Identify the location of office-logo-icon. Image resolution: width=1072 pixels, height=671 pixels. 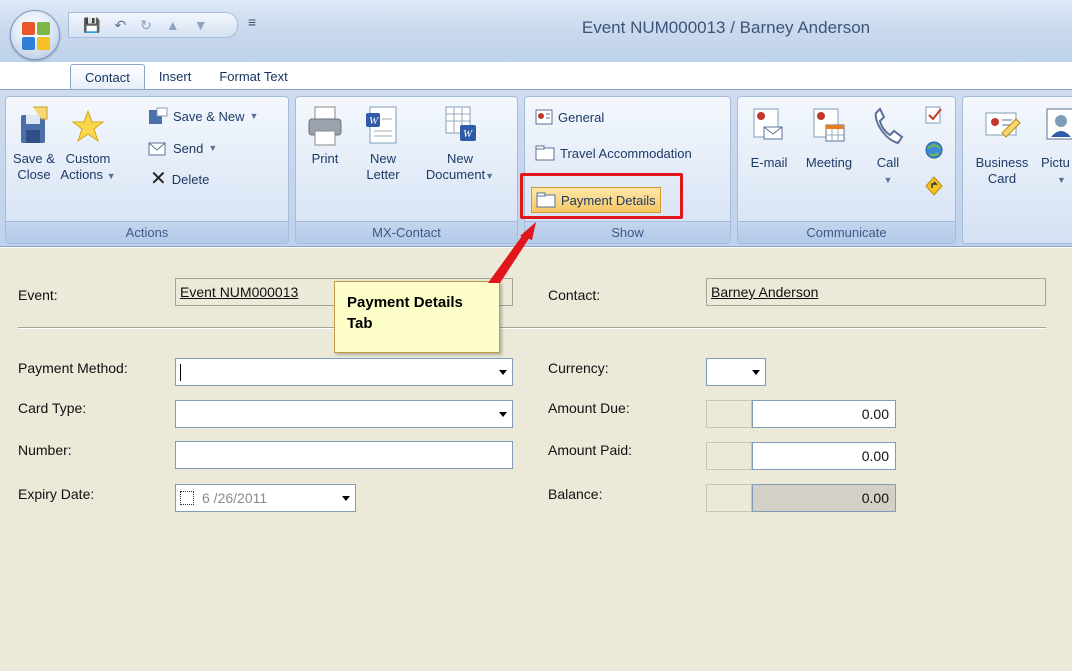
(36, 36).